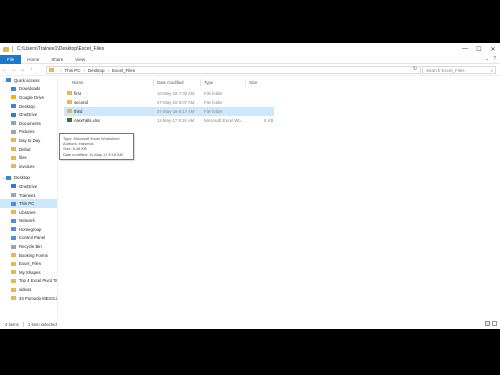 This screenshot has height=375, width=500. What do you see at coordinates (96, 70) in the screenshot?
I see `breadcrumb-desktop: Desktop` at bounding box center [96, 70].